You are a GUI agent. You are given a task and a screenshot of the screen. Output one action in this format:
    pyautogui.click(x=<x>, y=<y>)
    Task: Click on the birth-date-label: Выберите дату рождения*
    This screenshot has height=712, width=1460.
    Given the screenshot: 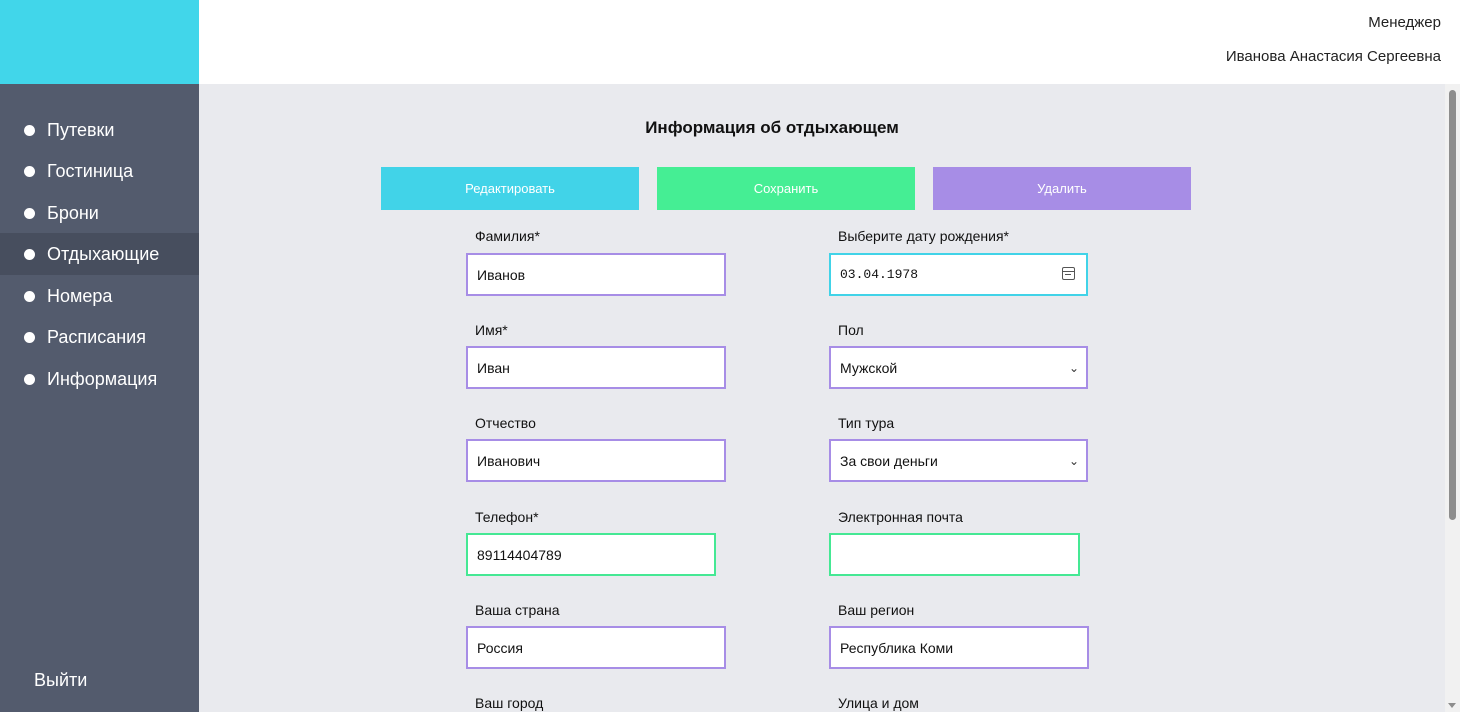 What is the action you would take?
    pyautogui.click(x=924, y=236)
    